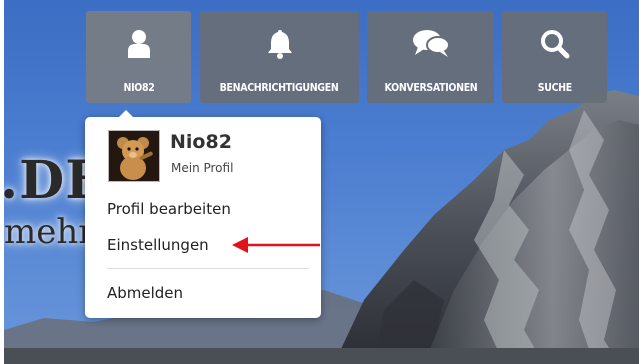 This screenshot has height=364, width=639. What do you see at coordinates (169, 209) in the screenshot?
I see `menu-item-edit-profile: Profil bearbeiten` at bounding box center [169, 209].